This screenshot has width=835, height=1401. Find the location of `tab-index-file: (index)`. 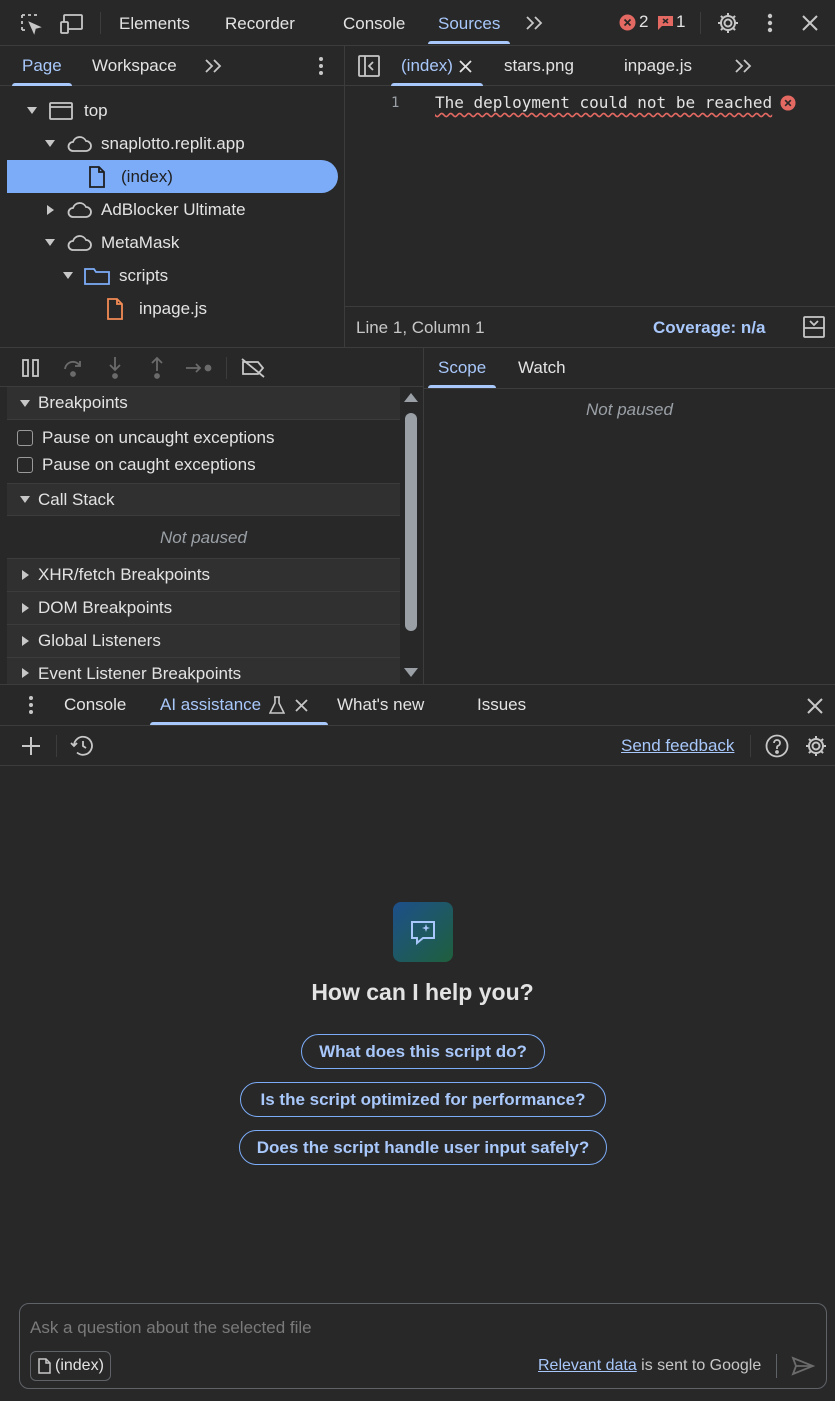

tab-index-file: (index) is located at coordinates (437, 66).